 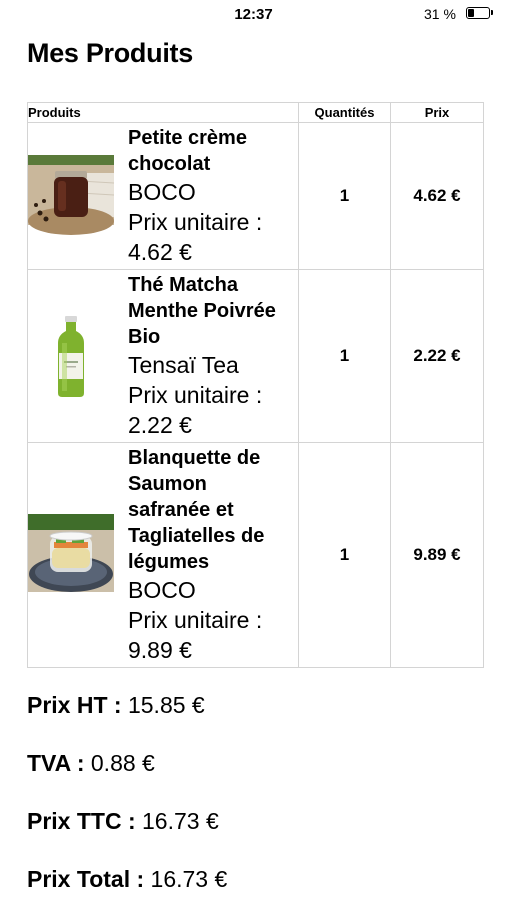 I want to click on product-name: Thé Matcha Menthe Poivrée Bio, so click(x=202, y=311).